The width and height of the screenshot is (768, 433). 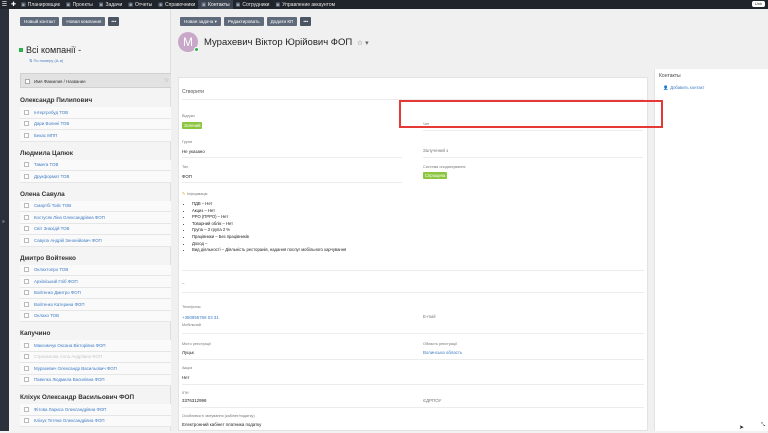 What do you see at coordinates (51, 228) in the screenshot?
I see `company-link: Світ Знахідй ТОВ` at bounding box center [51, 228].